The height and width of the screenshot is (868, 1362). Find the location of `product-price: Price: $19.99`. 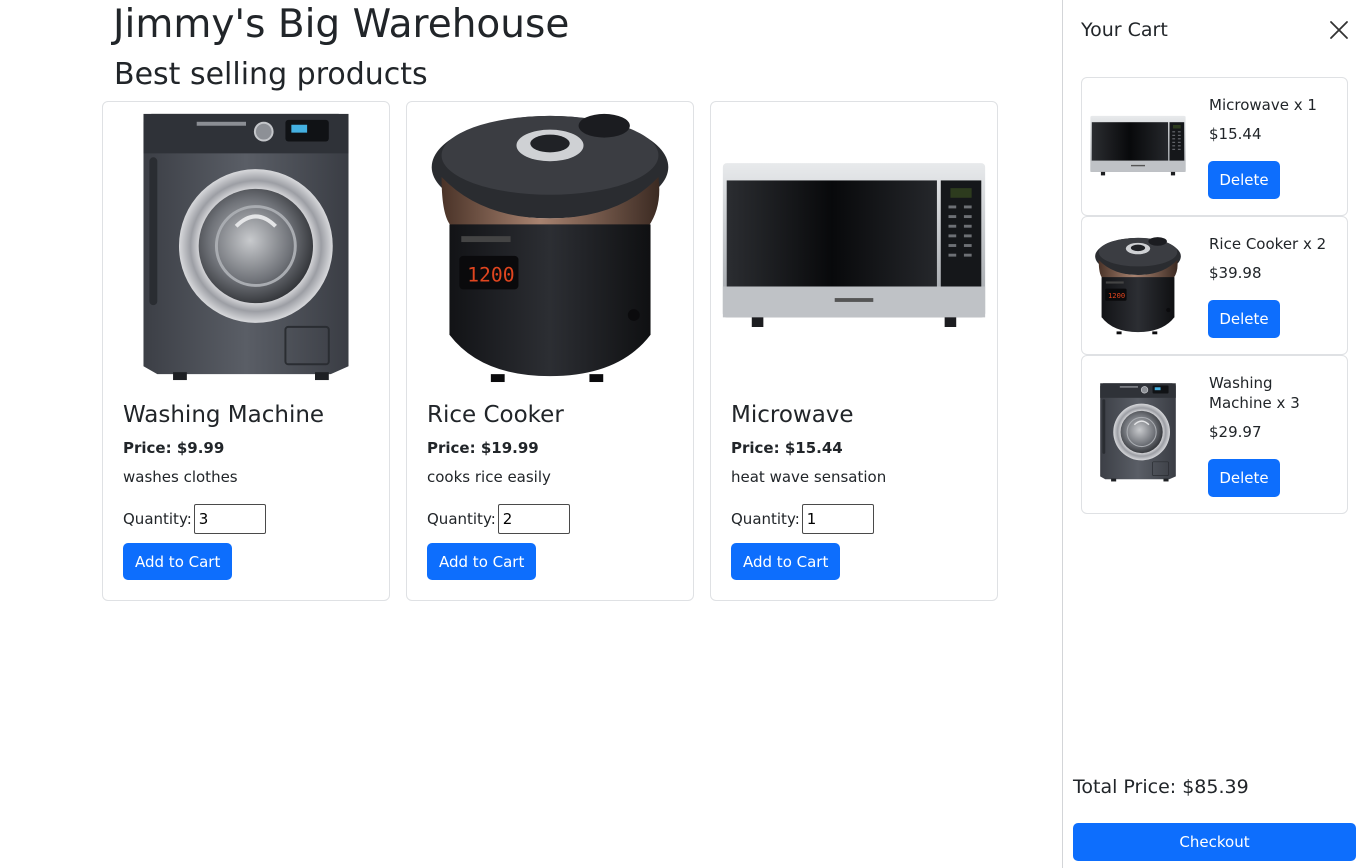

product-price: Price: $19.99 is located at coordinates (483, 448).